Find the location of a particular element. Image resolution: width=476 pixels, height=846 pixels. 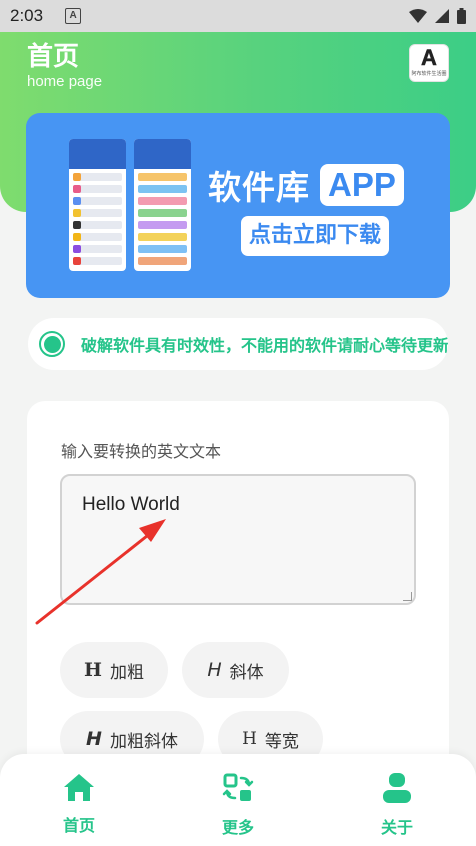

bold-italic-label: 加粗斜体 is located at coordinates (143, 741).